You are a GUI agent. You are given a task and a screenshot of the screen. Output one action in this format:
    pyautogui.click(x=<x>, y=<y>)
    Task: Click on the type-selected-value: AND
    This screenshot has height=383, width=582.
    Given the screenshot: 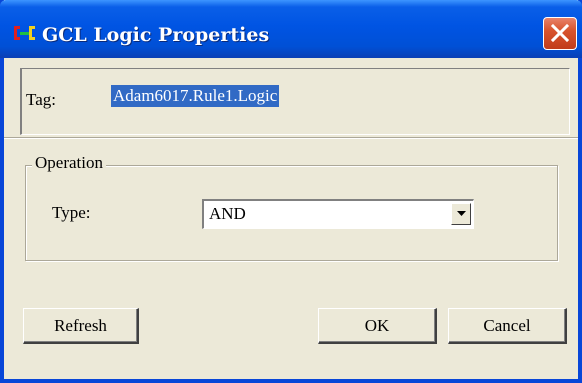 What is the action you would take?
    pyautogui.click(x=227, y=213)
    